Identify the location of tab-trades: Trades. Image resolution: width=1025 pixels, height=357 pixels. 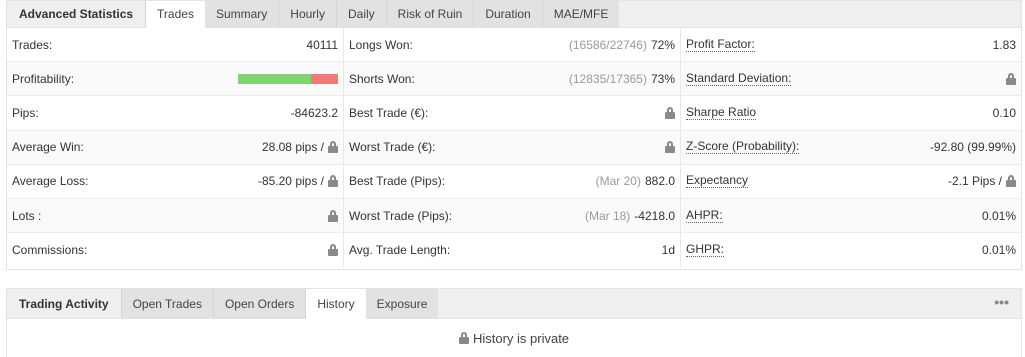
(175, 14).